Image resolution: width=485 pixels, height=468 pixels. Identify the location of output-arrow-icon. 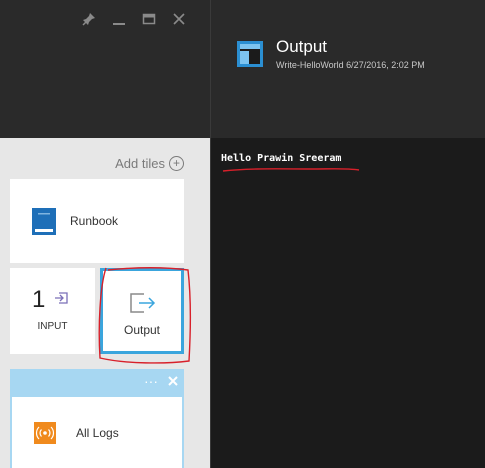
(143, 305).